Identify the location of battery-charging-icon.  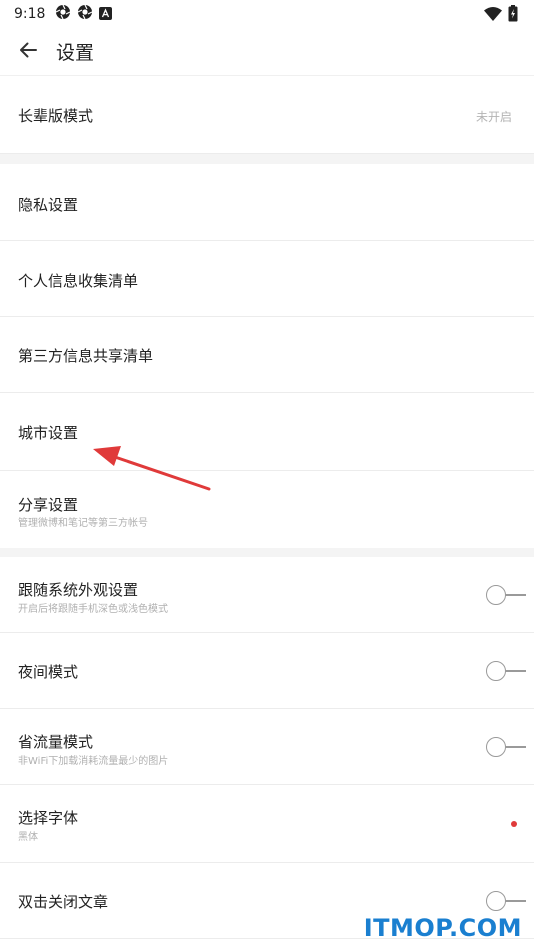
(513, 15).